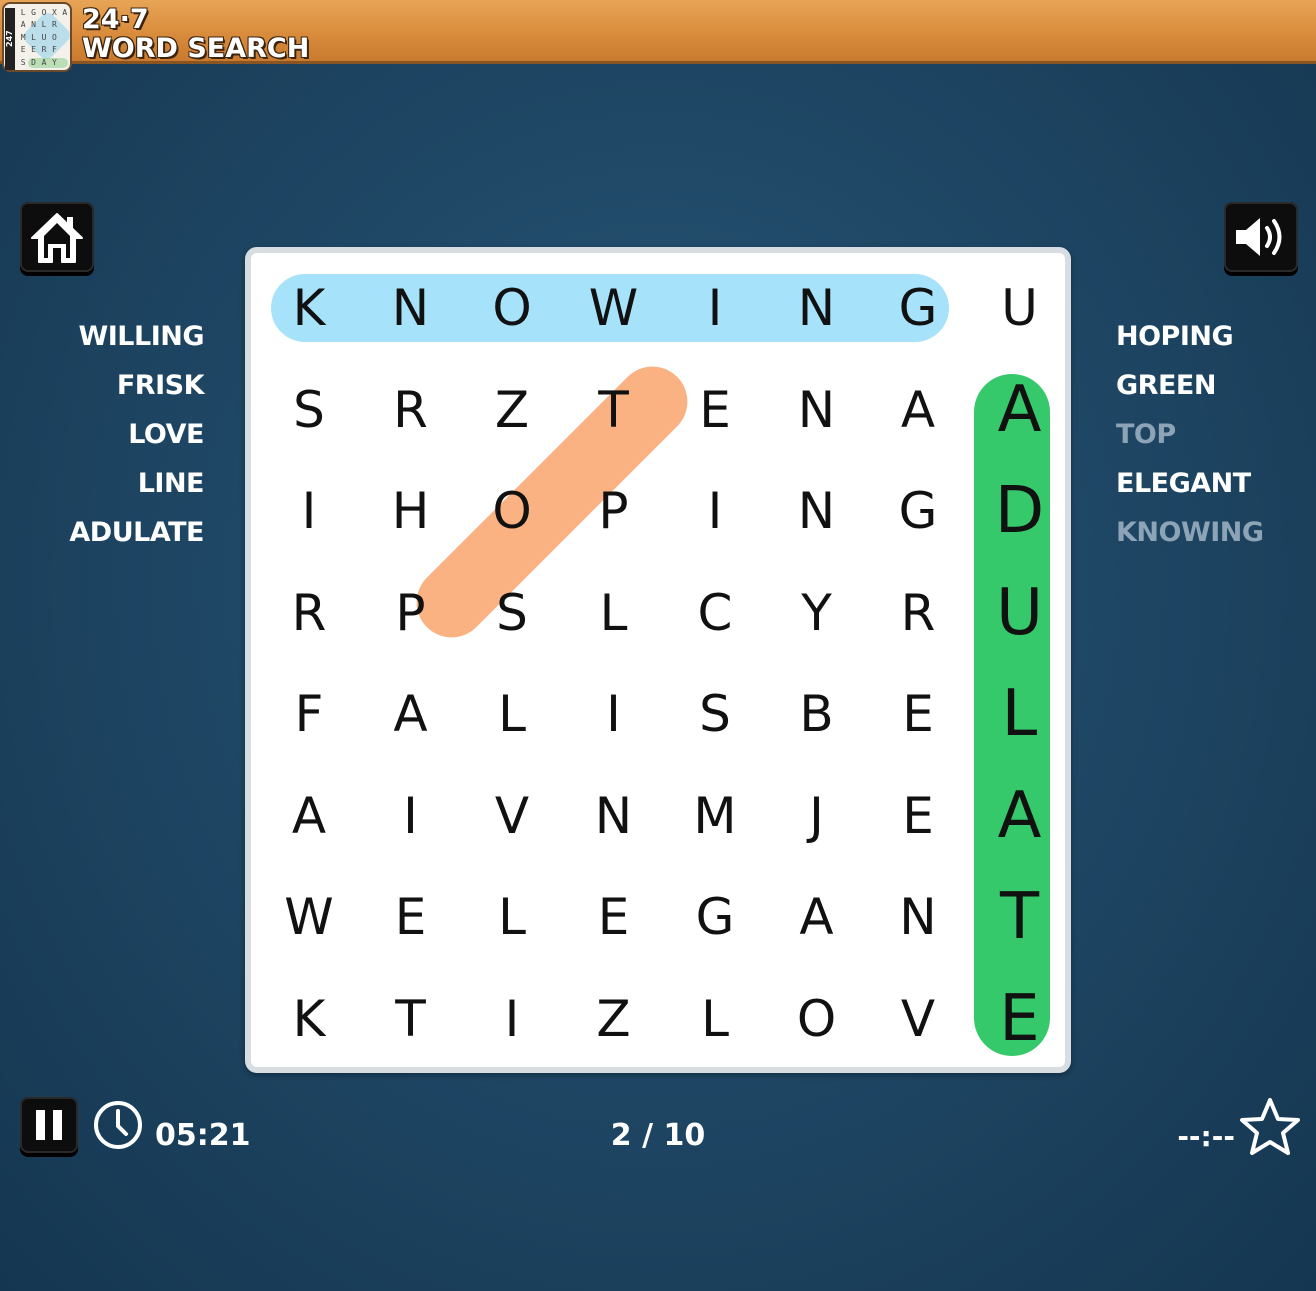 Image resolution: width=1316 pixels, height=1291 pixels. Describe the element at coordinates (166, 434) in the screenshot. I see `word-list-item: LOVE` at that location.